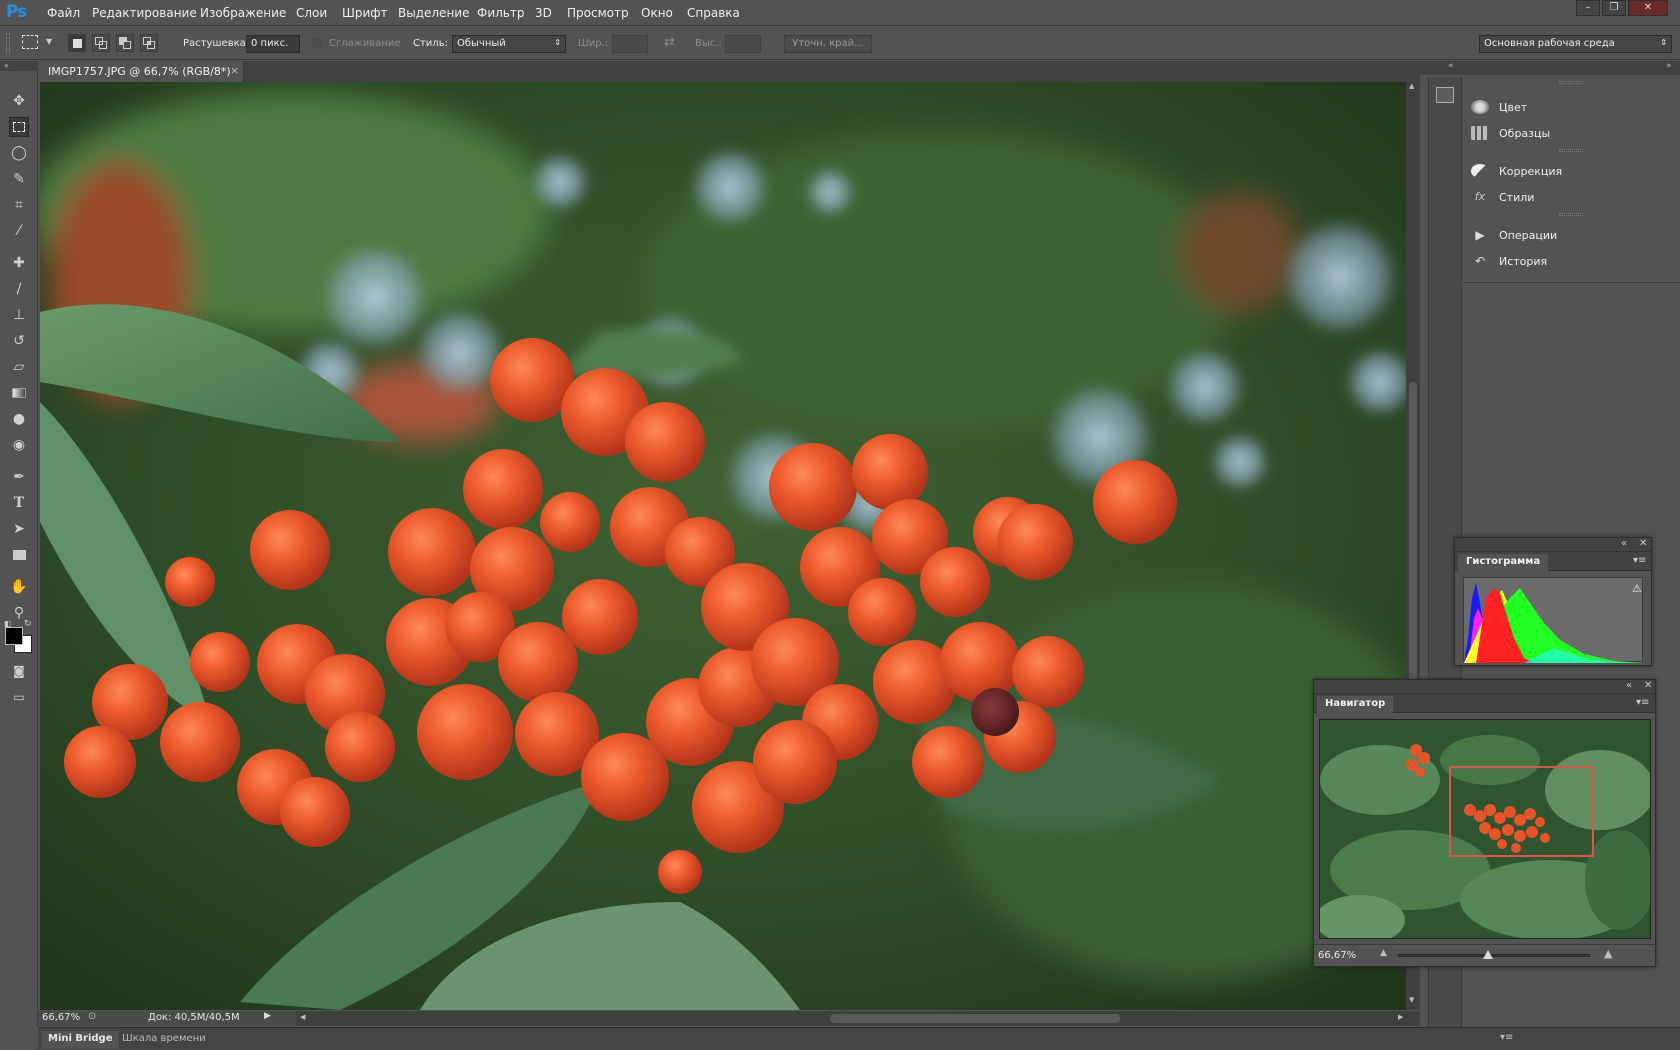  I want to click on healing-icon: ✚, so click(19, 263).